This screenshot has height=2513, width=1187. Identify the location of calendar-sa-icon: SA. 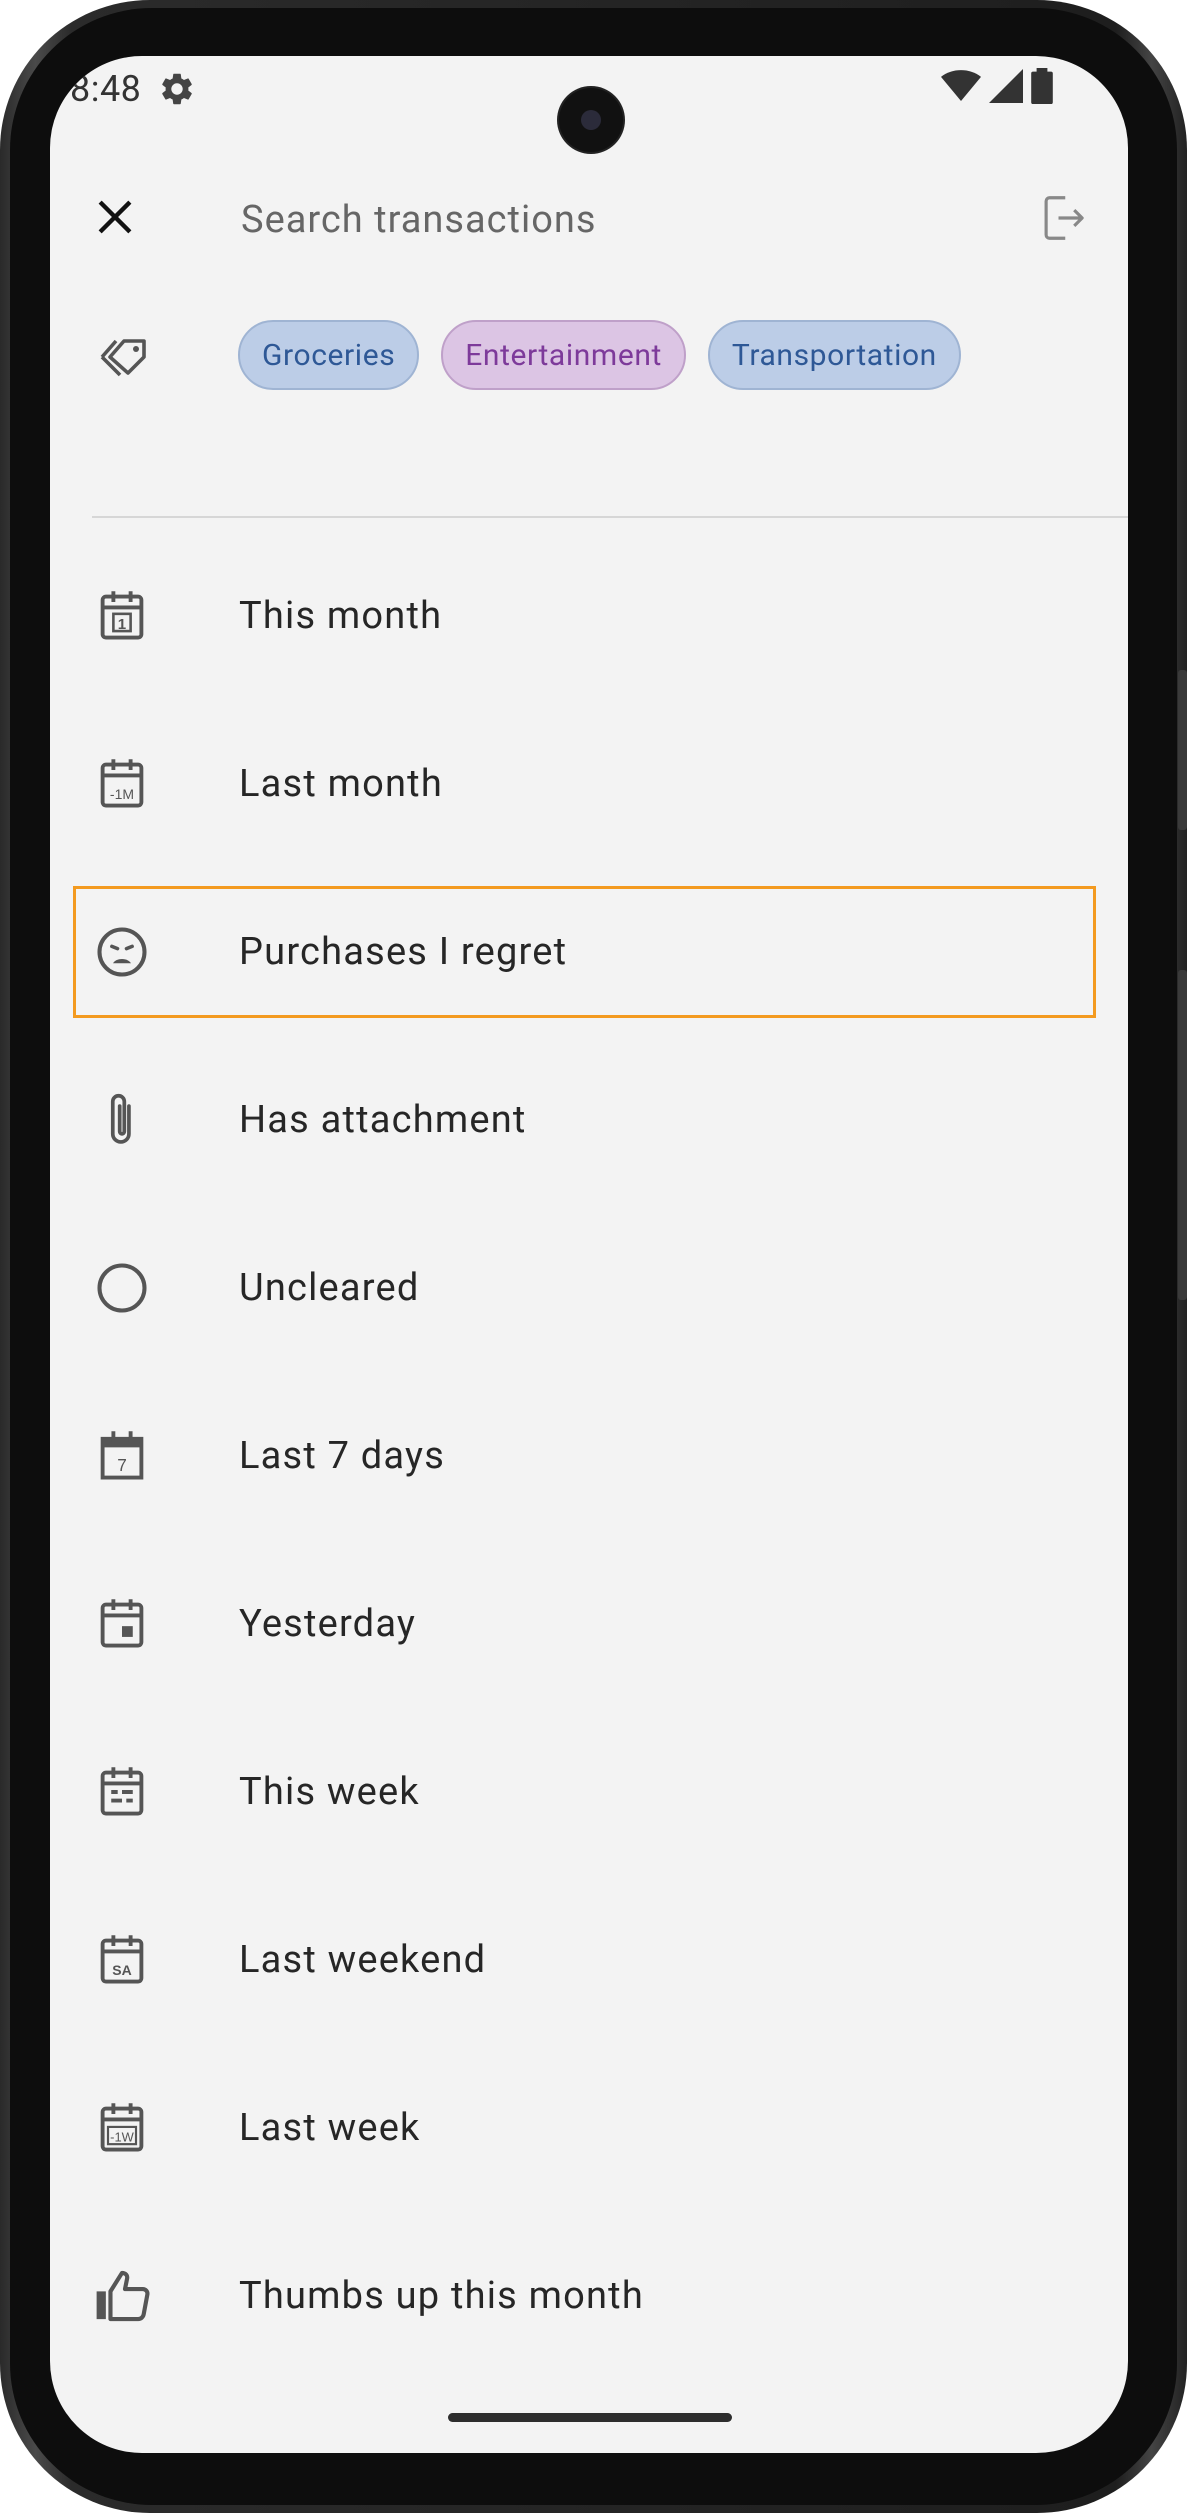
(122, 1960).